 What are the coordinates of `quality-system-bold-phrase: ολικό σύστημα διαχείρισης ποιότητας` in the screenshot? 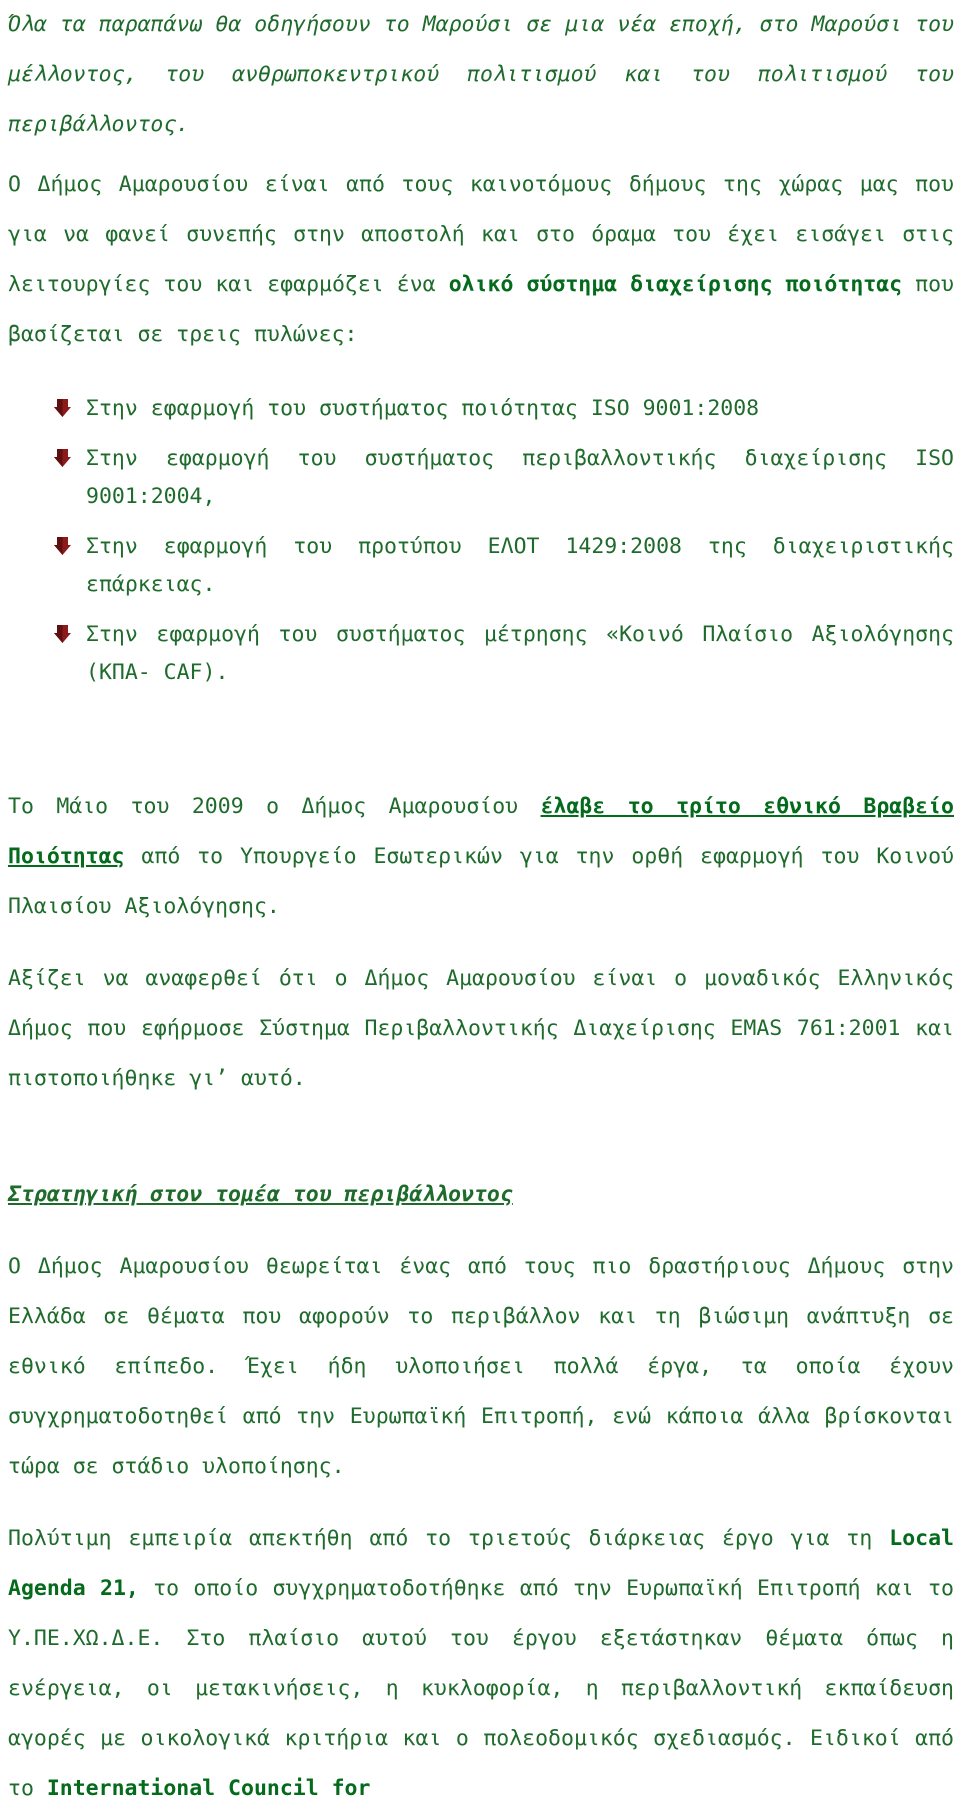 It's located at (675, 284).